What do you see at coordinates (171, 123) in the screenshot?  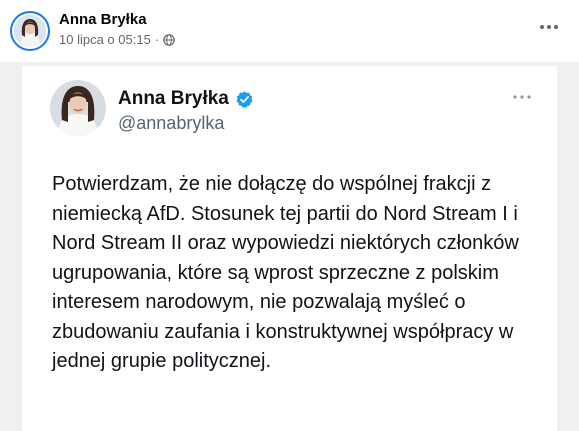 I see `tweet-handle: @annabrylka` at bounding box center [171, 123].